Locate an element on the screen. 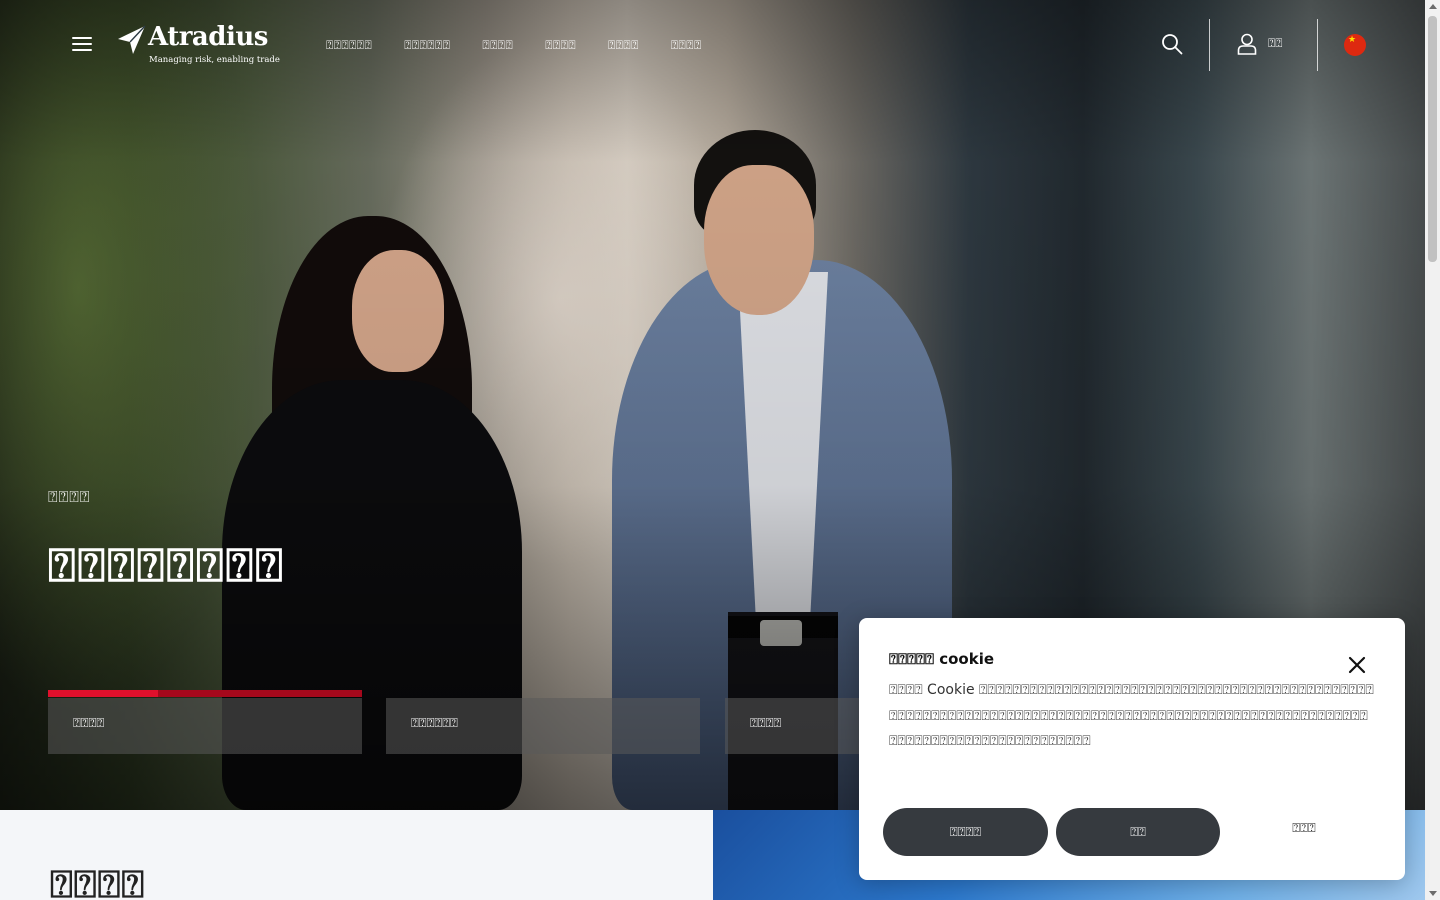  hero-tab-progress-fill is located at coordinates (103, 693).